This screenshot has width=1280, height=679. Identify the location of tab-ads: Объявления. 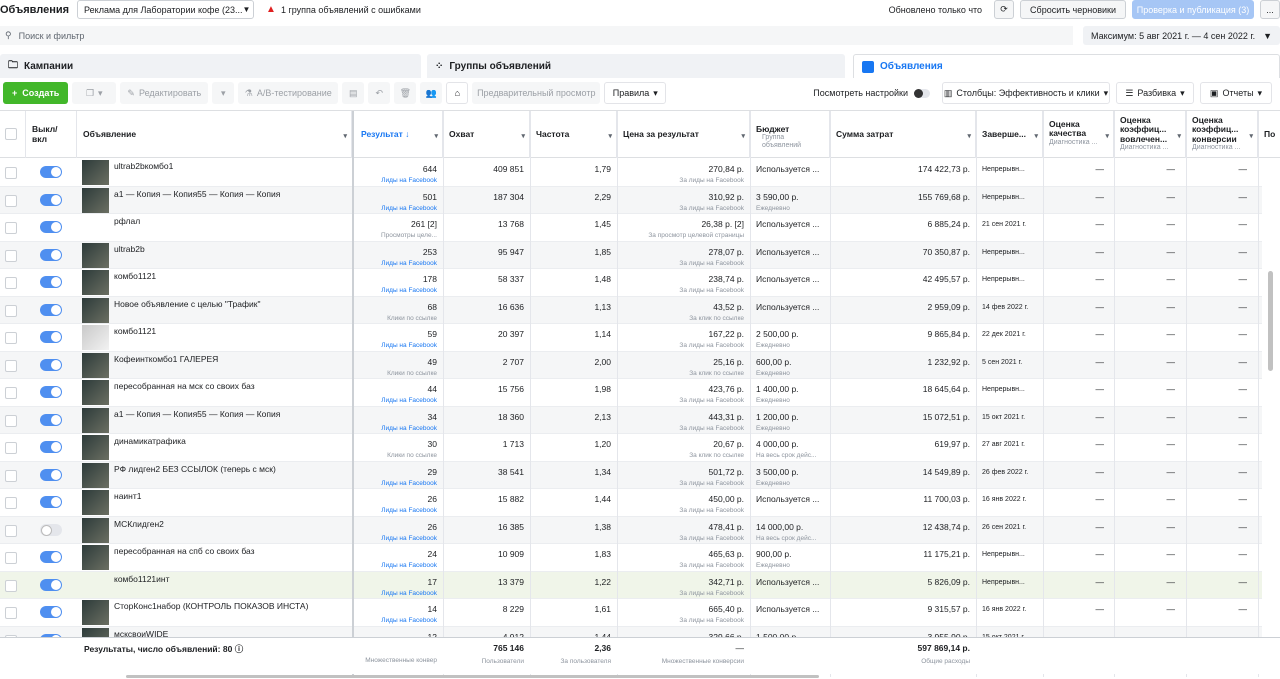
(1066, 66).